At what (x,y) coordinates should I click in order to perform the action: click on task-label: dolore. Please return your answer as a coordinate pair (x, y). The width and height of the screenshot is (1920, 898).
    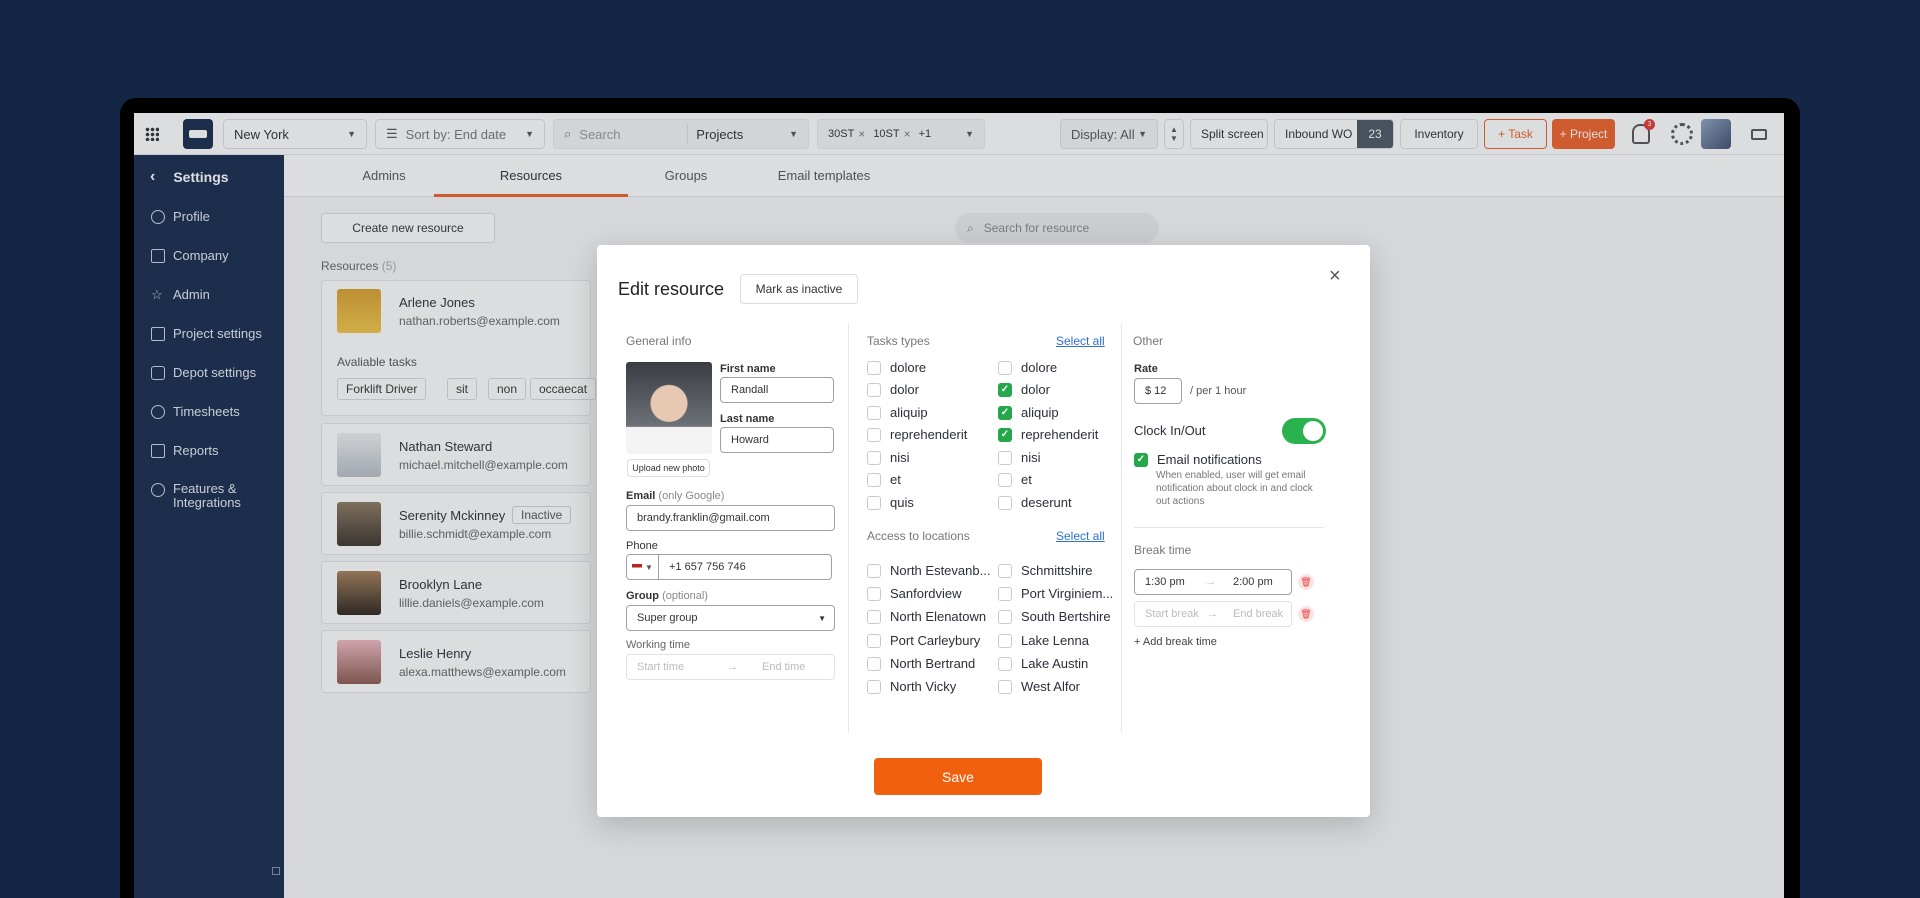
    Looking at the image, I should click on (1039, 367).